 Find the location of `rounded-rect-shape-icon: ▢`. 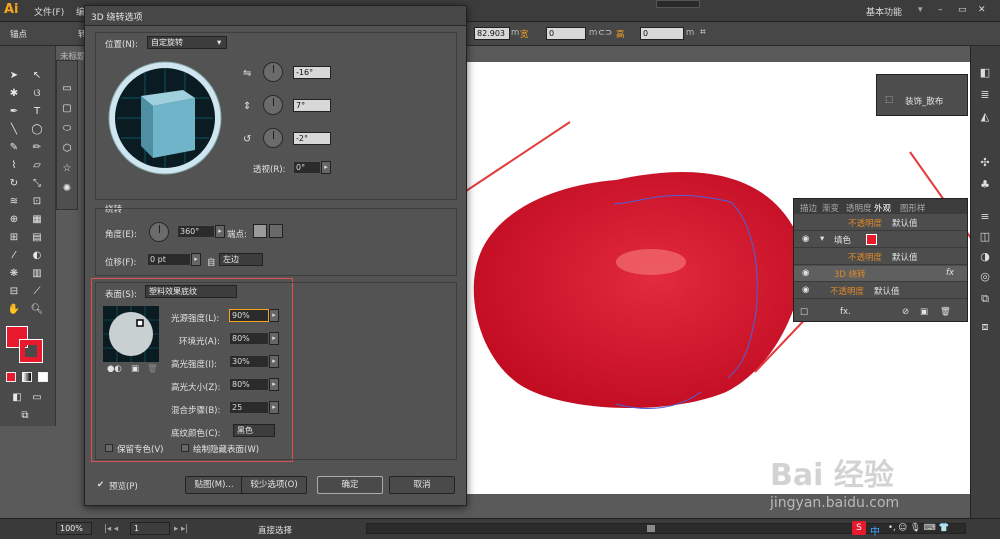

rounded-rect-shape-icon: ▢ is located at coordinates (67, 109).